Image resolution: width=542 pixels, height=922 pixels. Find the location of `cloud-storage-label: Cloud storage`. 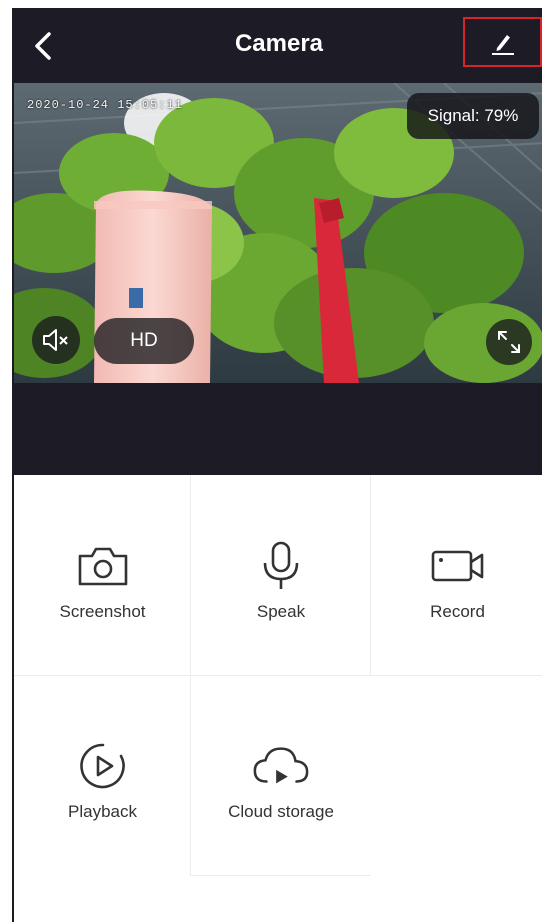

cloud-storage-label: Cloud storage is located at coordinates (281, 811).